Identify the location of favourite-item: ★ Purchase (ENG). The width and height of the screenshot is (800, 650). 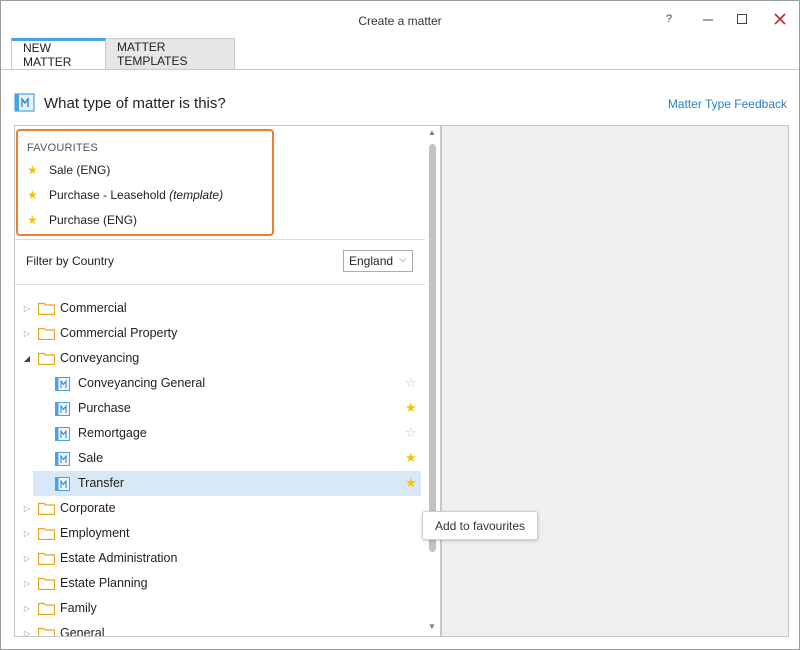
(82, 220).